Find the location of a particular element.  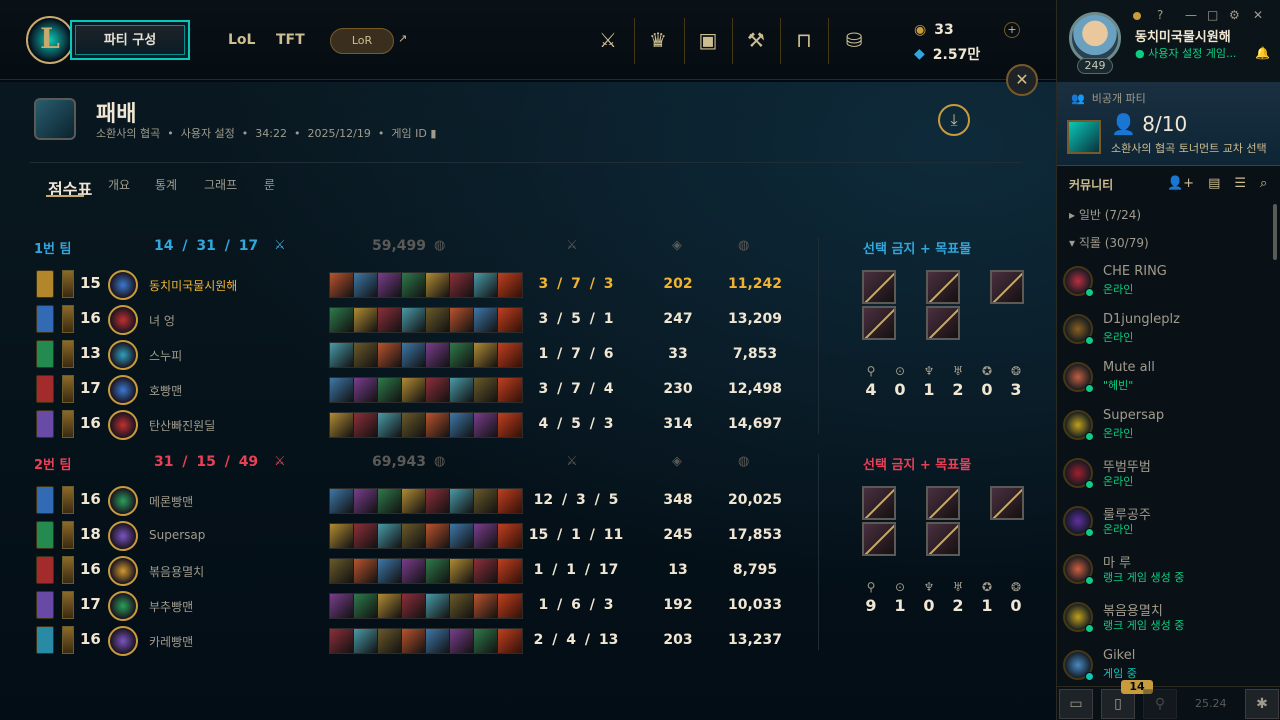

friend-entry: 룰루공주 온라인 is located at coordinates (1168, 520).